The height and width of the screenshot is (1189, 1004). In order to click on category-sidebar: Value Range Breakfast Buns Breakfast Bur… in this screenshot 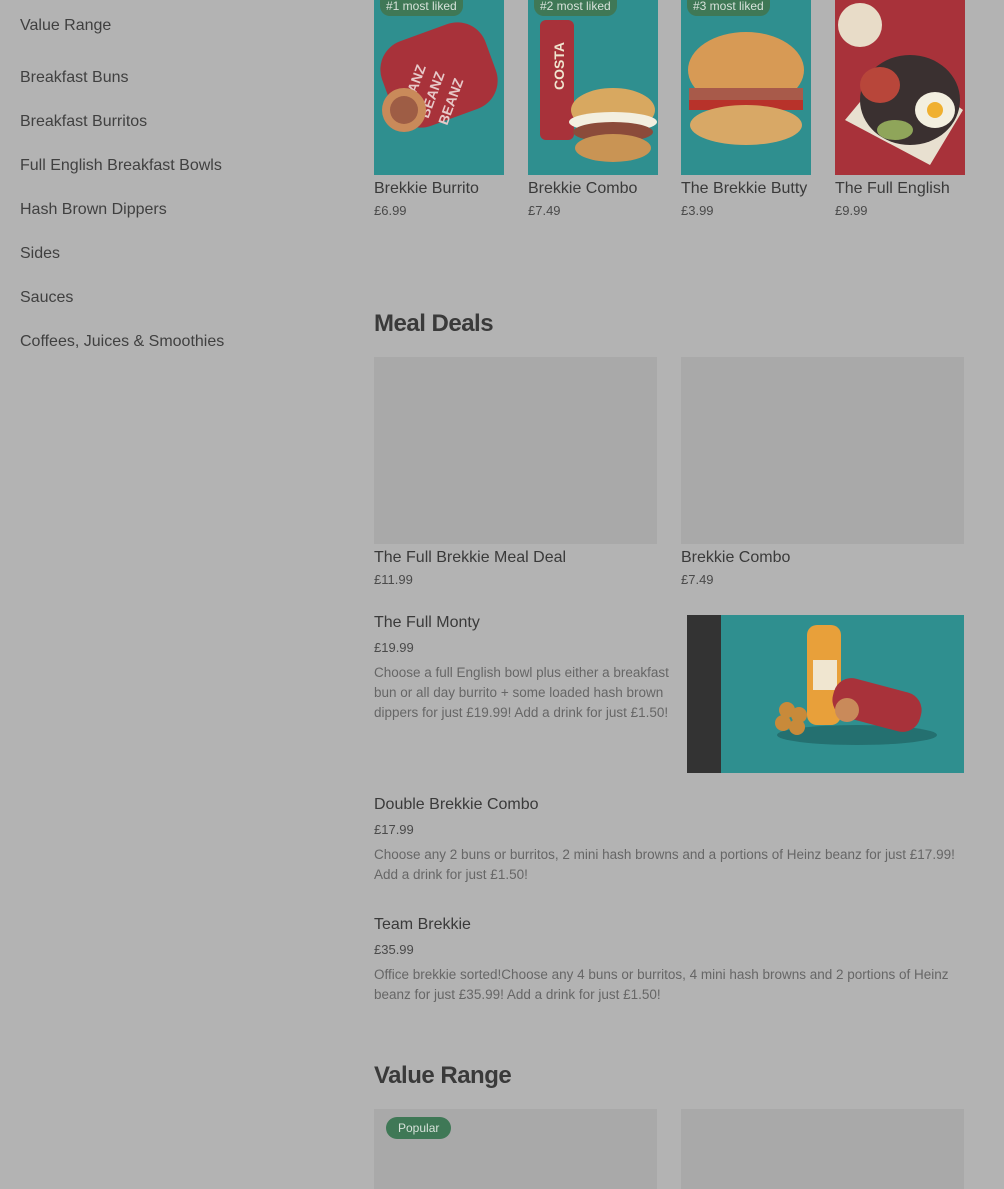, I will do `click(180, 180)`.